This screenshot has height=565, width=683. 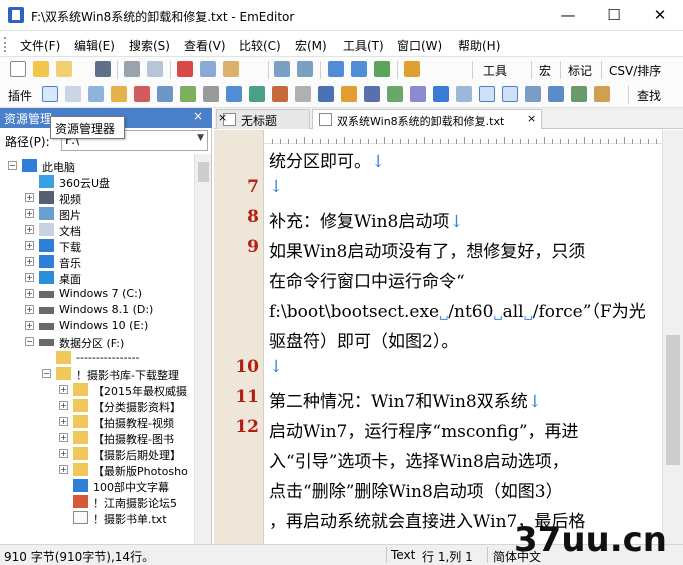 I want to click on tree-item: + Windows 7 (C:), so click(x=98, y=294).